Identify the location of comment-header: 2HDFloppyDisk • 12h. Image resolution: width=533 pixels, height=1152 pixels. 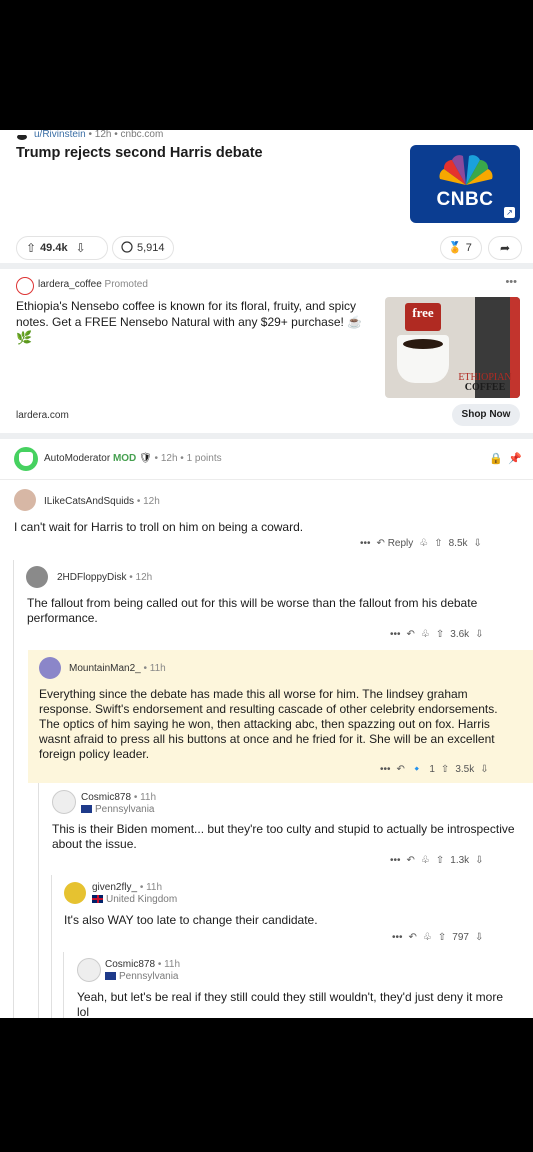
(105, 577).